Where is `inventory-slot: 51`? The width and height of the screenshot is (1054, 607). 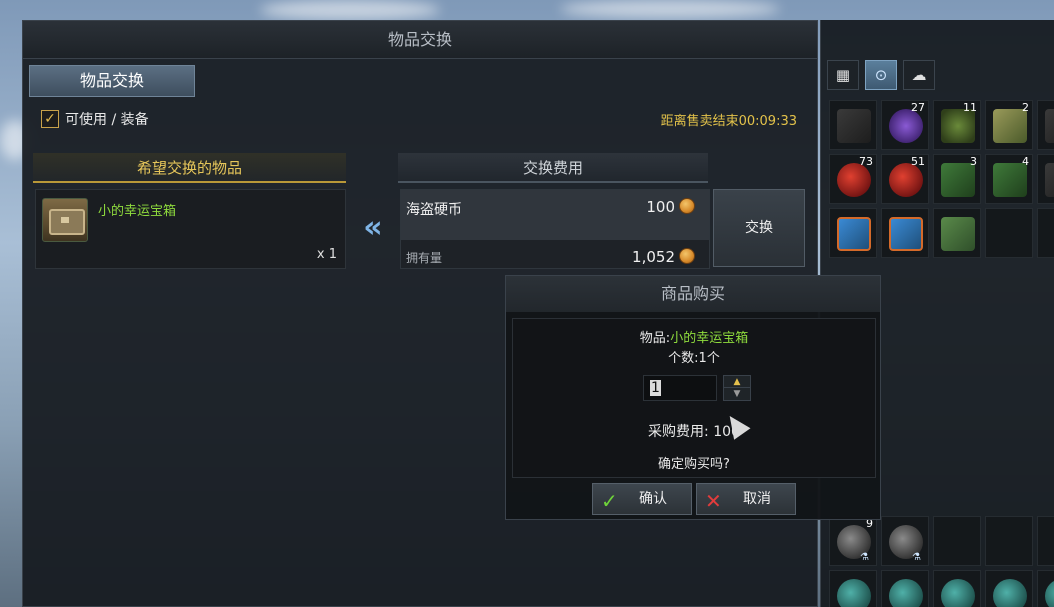 inventory-slot: 51 is located at coordinates (905, 179).